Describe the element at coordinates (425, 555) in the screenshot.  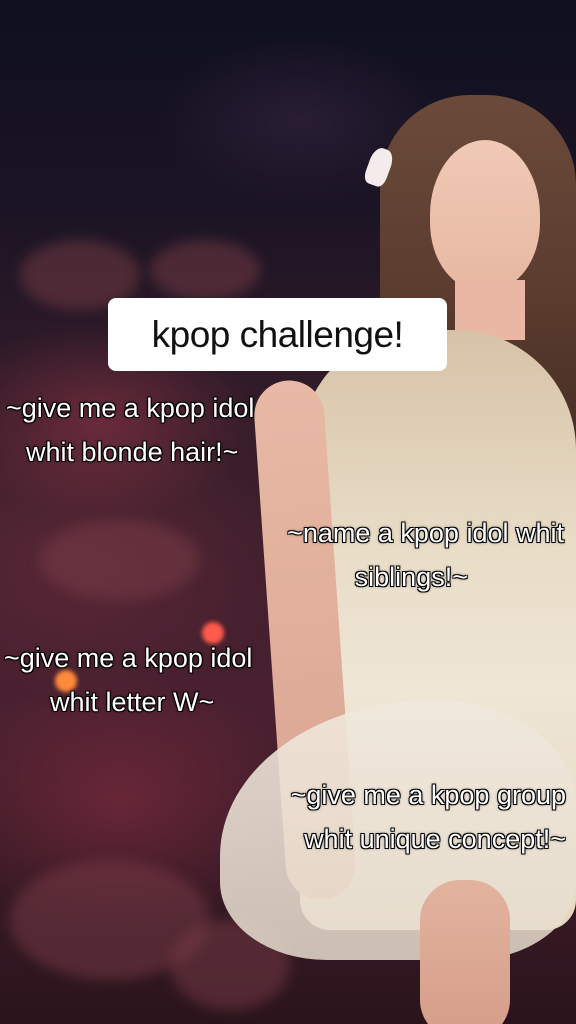
I see `prompt-caption-2: ~name a kpop idol whit siblings!~` at that location.